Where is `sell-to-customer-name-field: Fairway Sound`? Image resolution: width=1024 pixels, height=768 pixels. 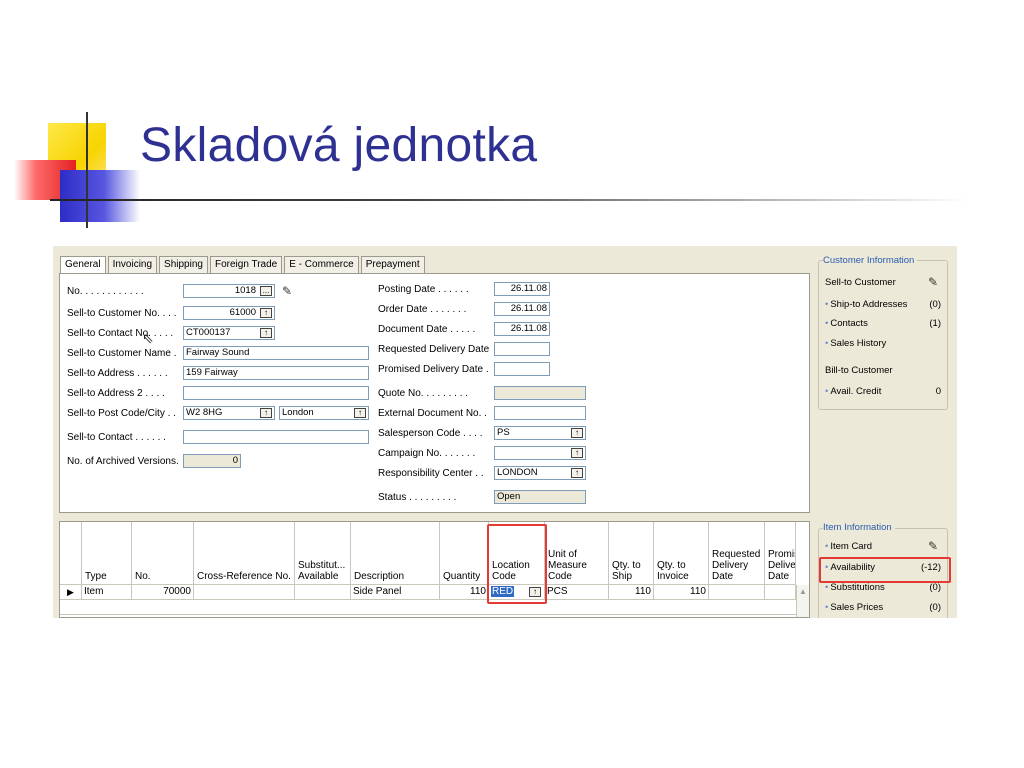
sell-to-customer-name-field: Fairway Sound is located at coordinates (276, 353).